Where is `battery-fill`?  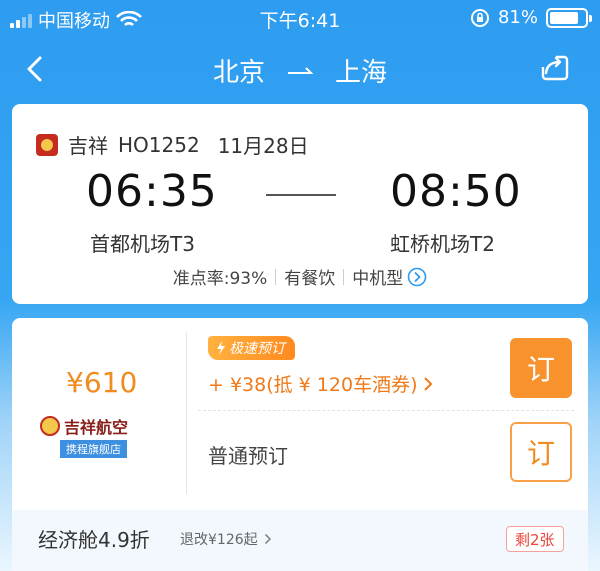 battery-fill is located at coordinates (564, 17).